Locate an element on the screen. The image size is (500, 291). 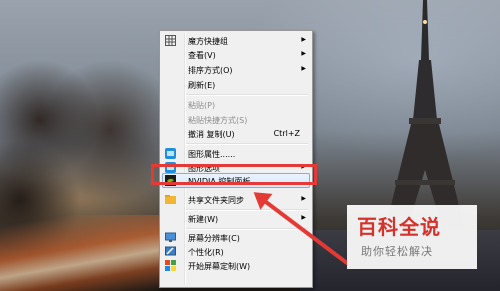
start-screen-icon is located at coordinates (170, 265).